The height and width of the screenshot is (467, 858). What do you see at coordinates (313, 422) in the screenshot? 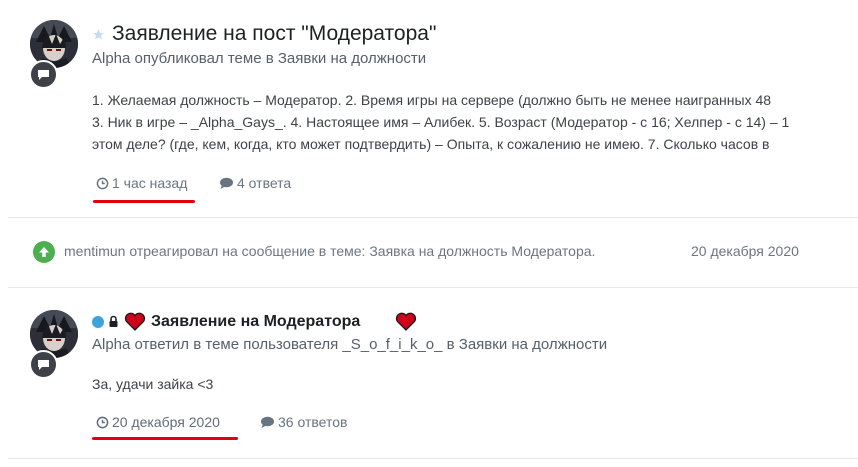
I see `replies-label: 36 ответов` at bounding box center [313, 422].